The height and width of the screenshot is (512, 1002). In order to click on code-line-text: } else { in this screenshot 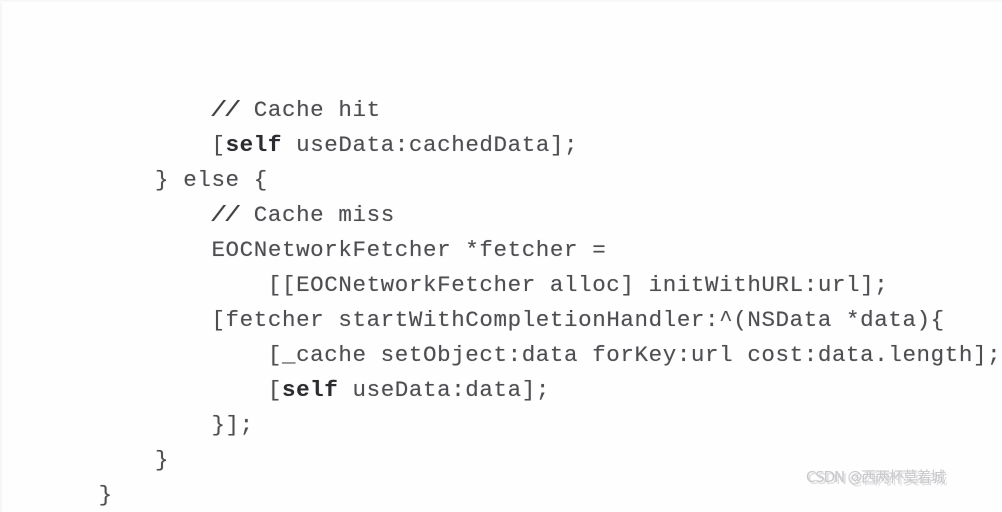, I will do `click(211, 180)`.